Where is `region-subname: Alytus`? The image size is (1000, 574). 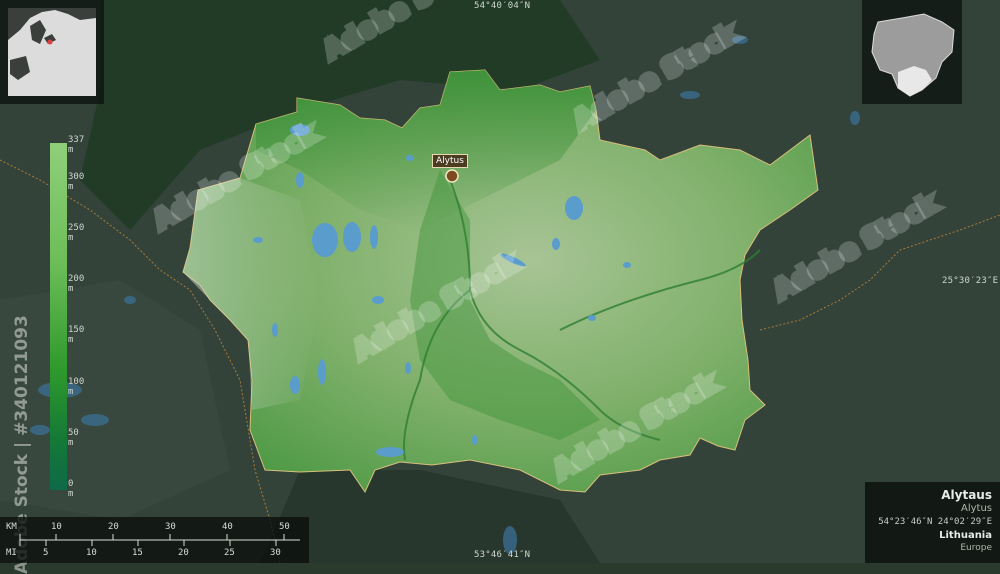 region-subname: Alytus is located at coordinates (976, 508).